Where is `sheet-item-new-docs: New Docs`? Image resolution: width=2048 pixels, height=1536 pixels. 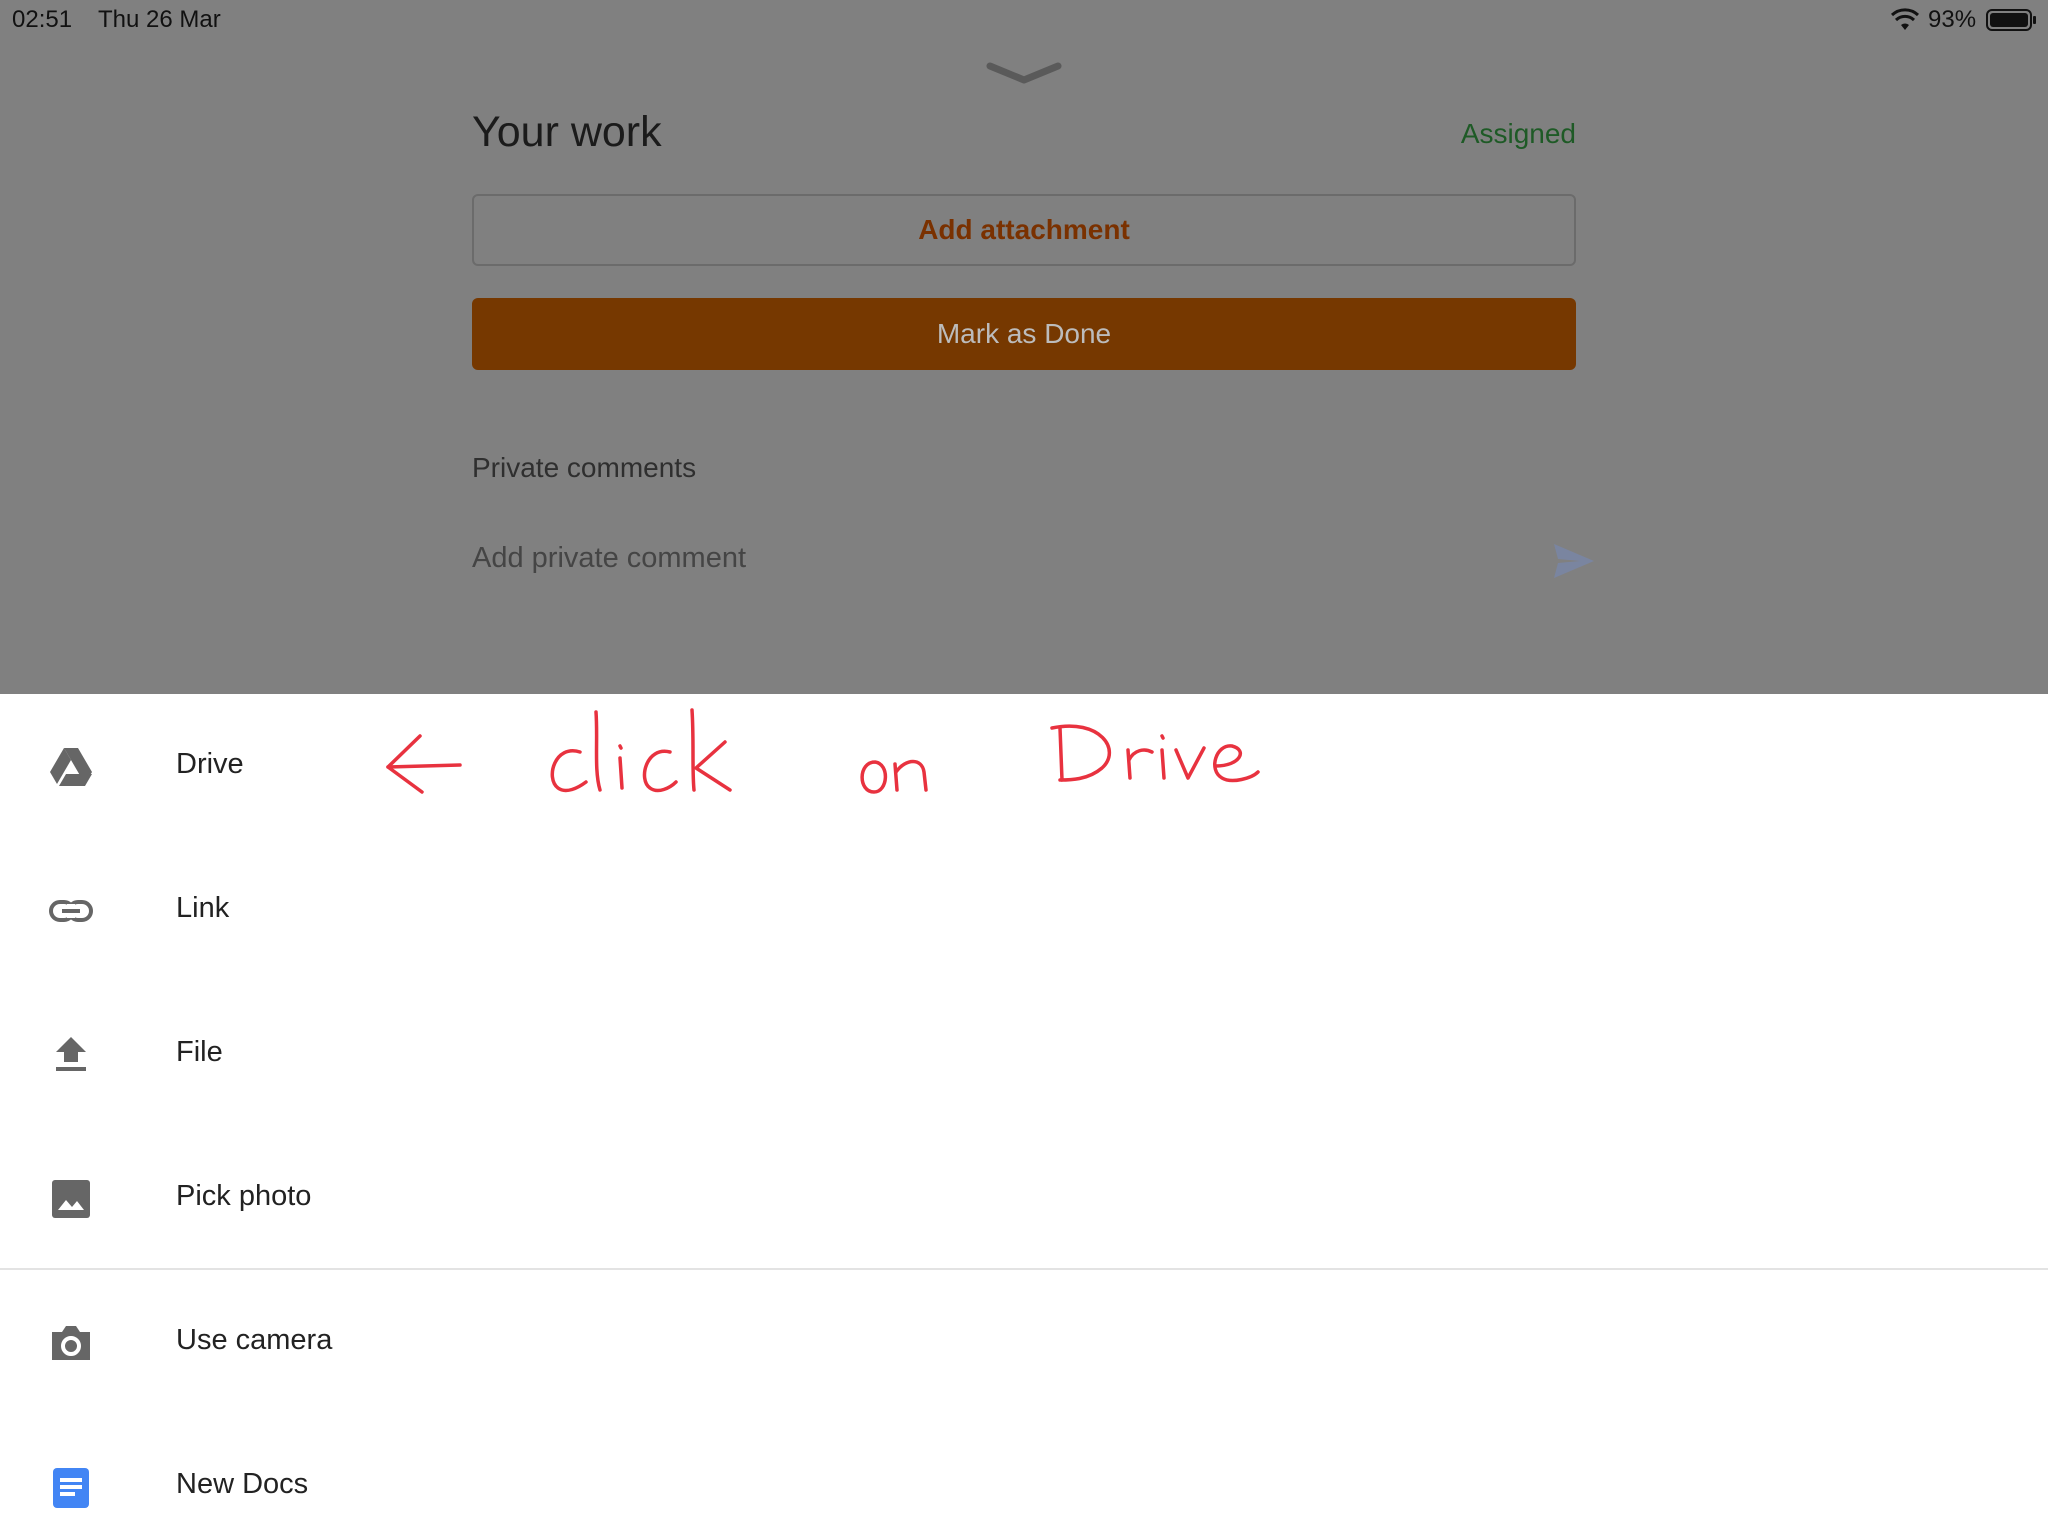
sheet-item-new-docs: New Docs is located at coordinates (1024, 1475).